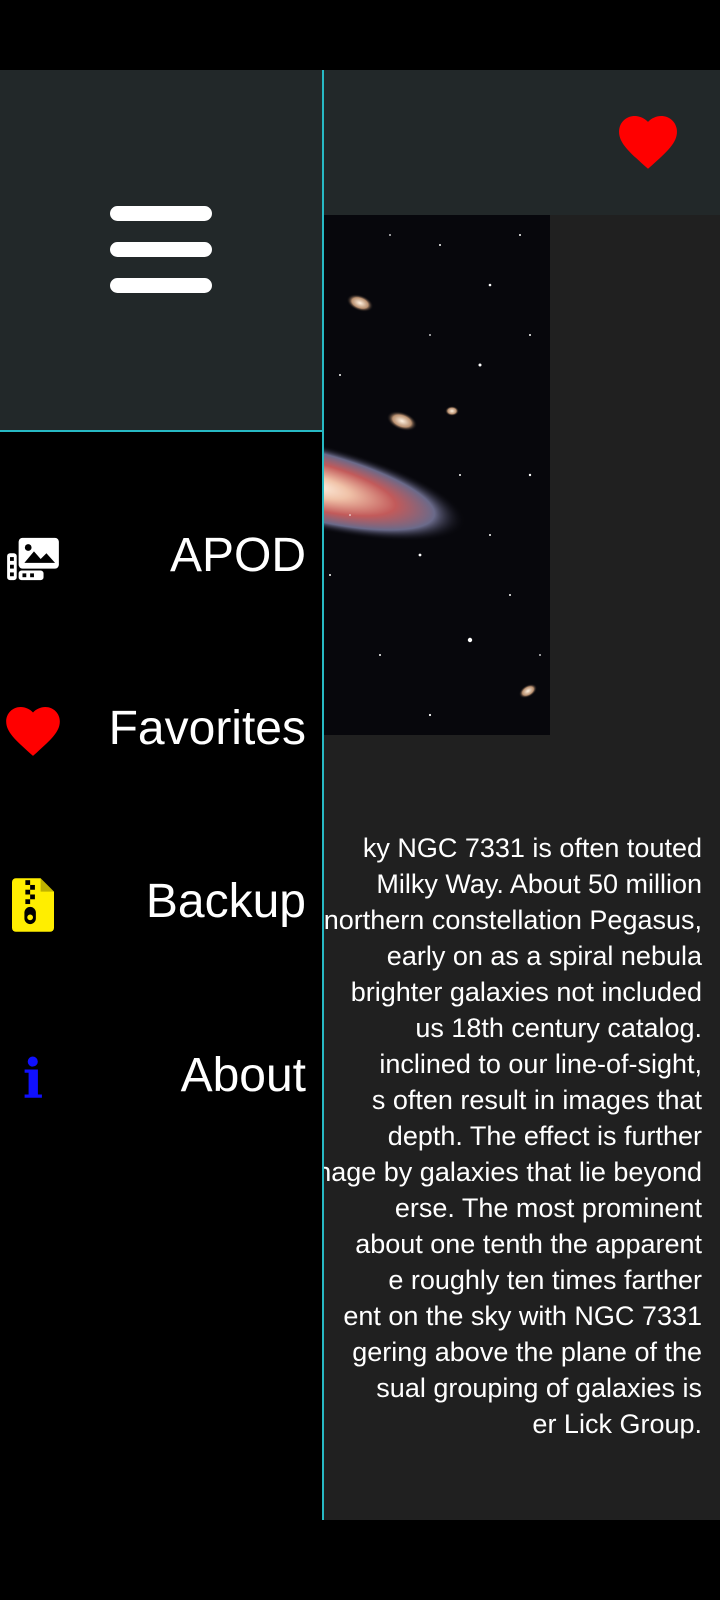 The width and height of the screenshot is (720, 1600). I want to click on drawer-item-label: About, so click(243, 1075).